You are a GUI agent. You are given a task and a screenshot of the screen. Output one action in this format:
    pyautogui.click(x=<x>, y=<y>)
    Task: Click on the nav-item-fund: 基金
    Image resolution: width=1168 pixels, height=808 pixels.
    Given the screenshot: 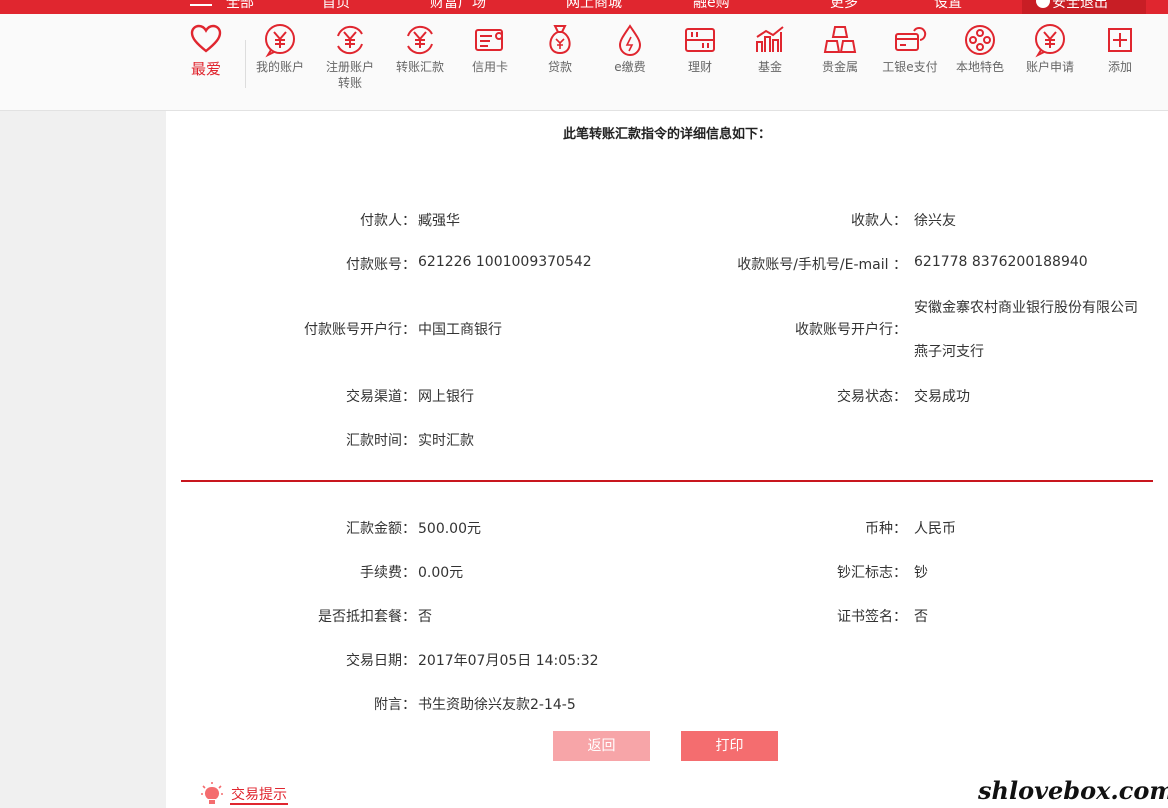 What is the action you would take?
    pyautogui.click(x=770, y=48)
    